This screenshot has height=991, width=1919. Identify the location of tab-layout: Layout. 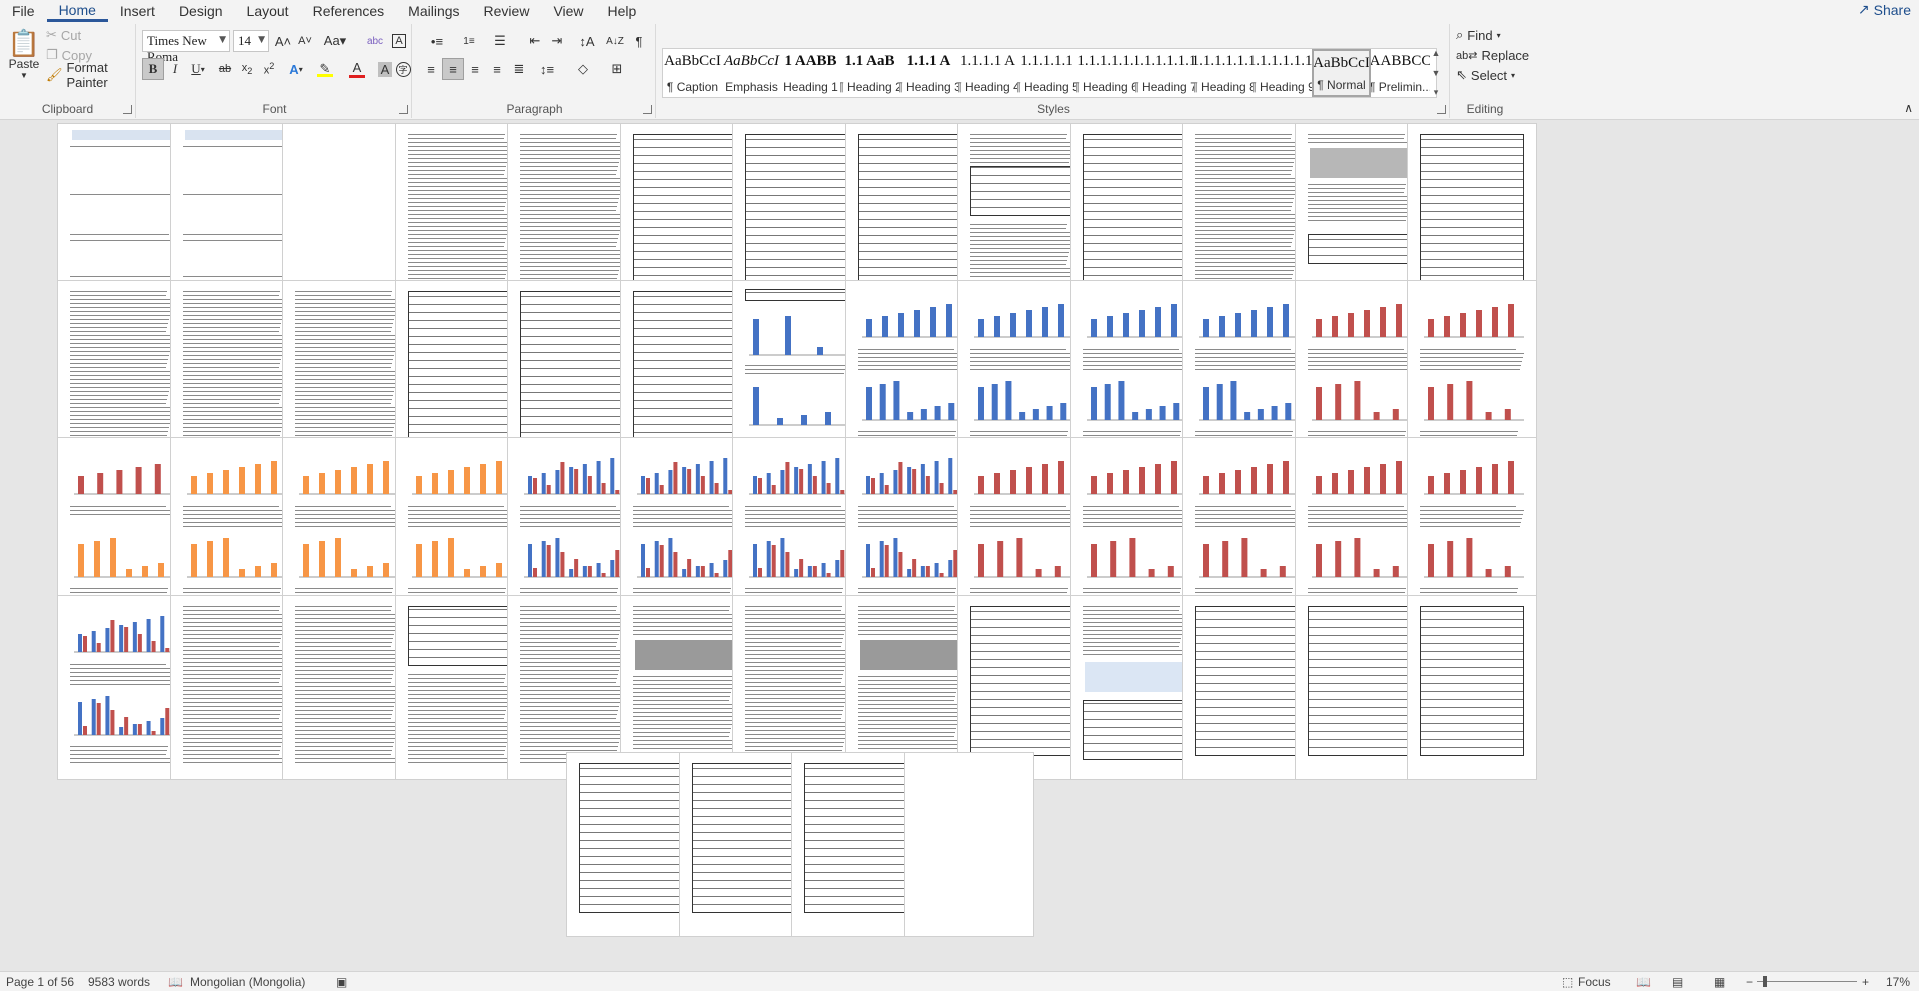
(268, 12).